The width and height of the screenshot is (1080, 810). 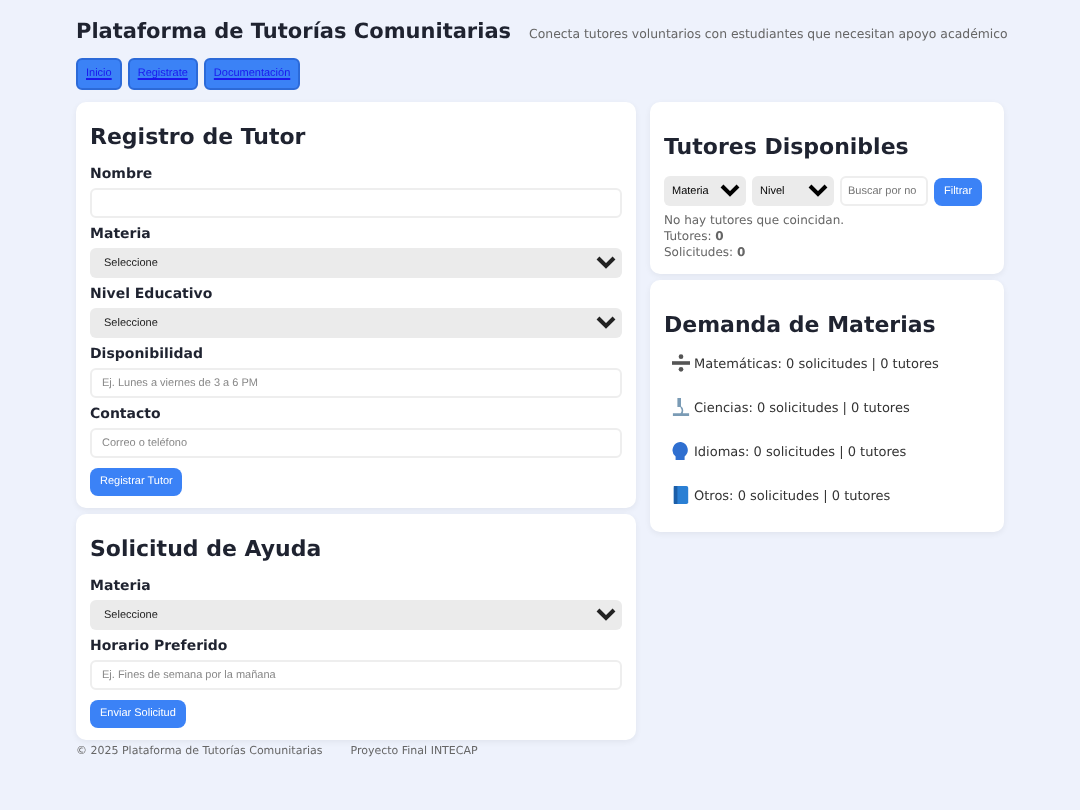 What do you see at coordinates (787, 147) in the screenshot?
I see `section-title: Tutores Disponibles` at bounding box center [787, 147].